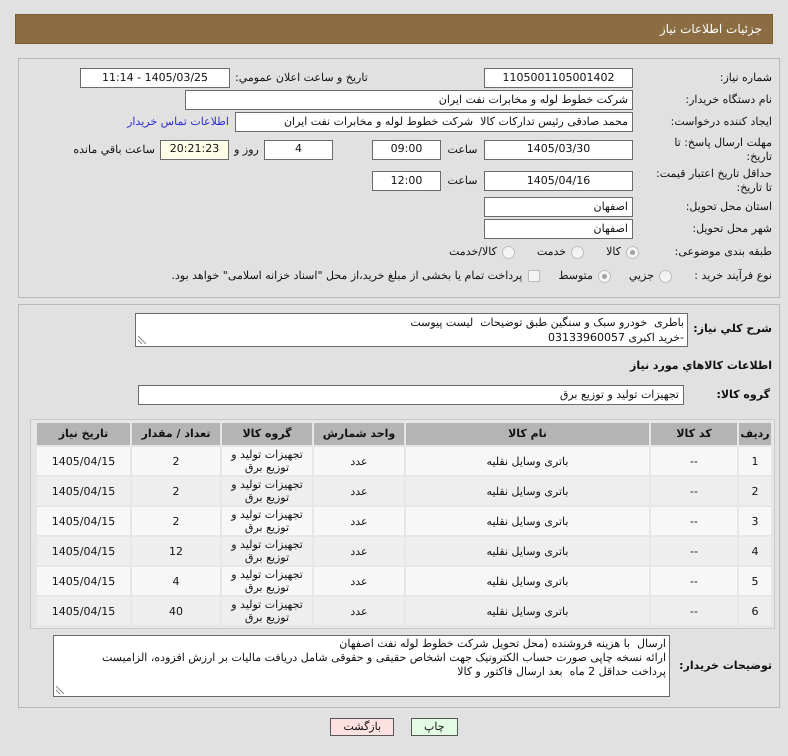 The image size is (788, 756). What do you see at coordinates (732, 328) in the screenshot?
I see `field-label: شرح کلي نیاز:` at bounding box center [732, 328].